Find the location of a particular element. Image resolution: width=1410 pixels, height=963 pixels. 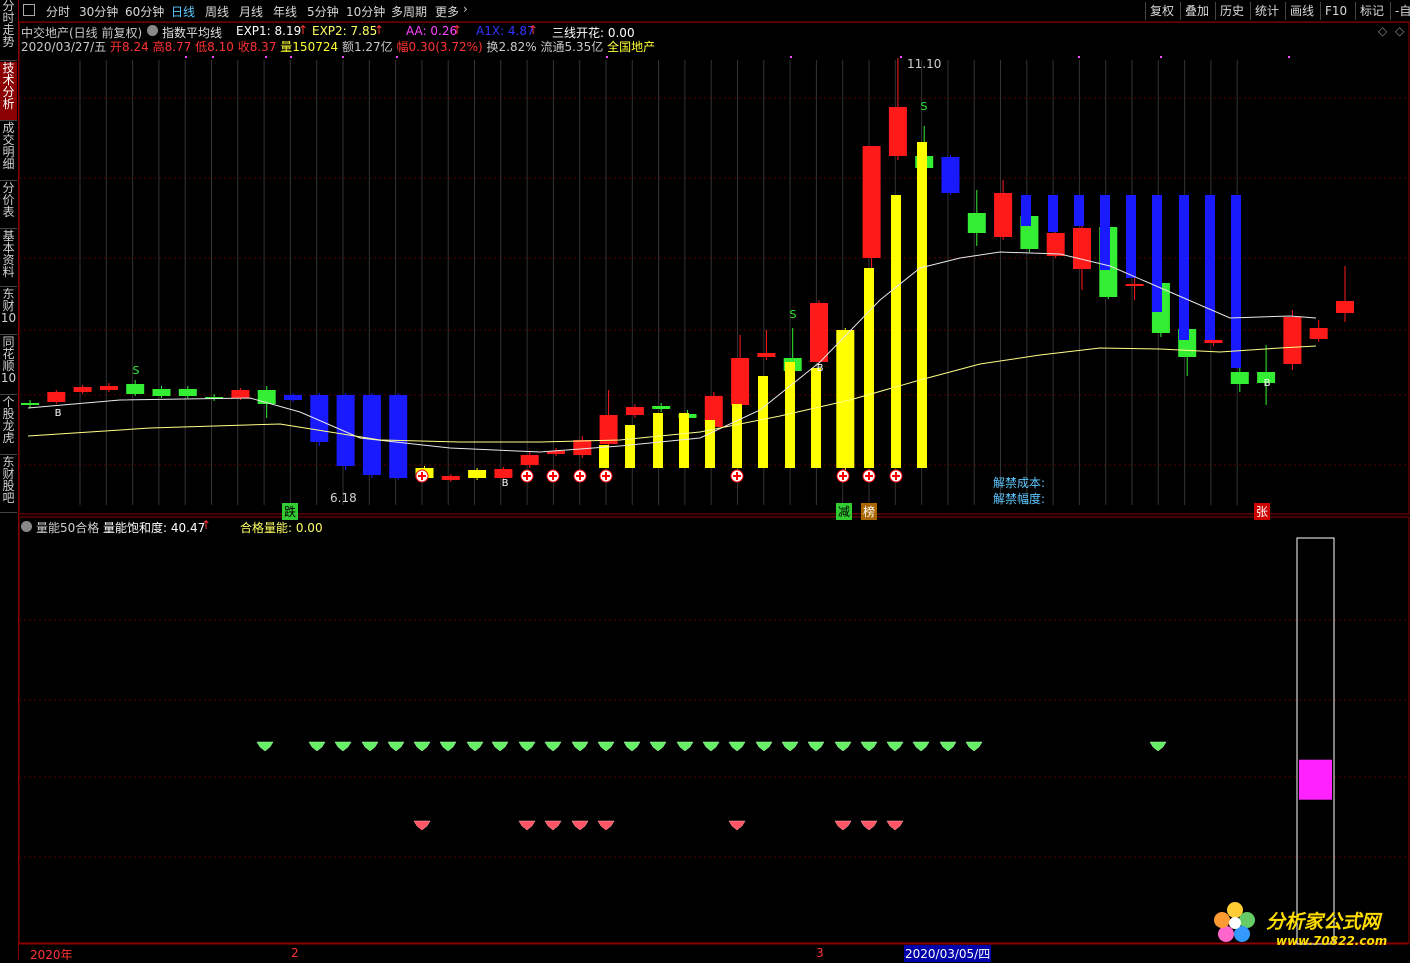

jiejin-range-label: 解禁幅度: is located at coordinates (1019, 499).